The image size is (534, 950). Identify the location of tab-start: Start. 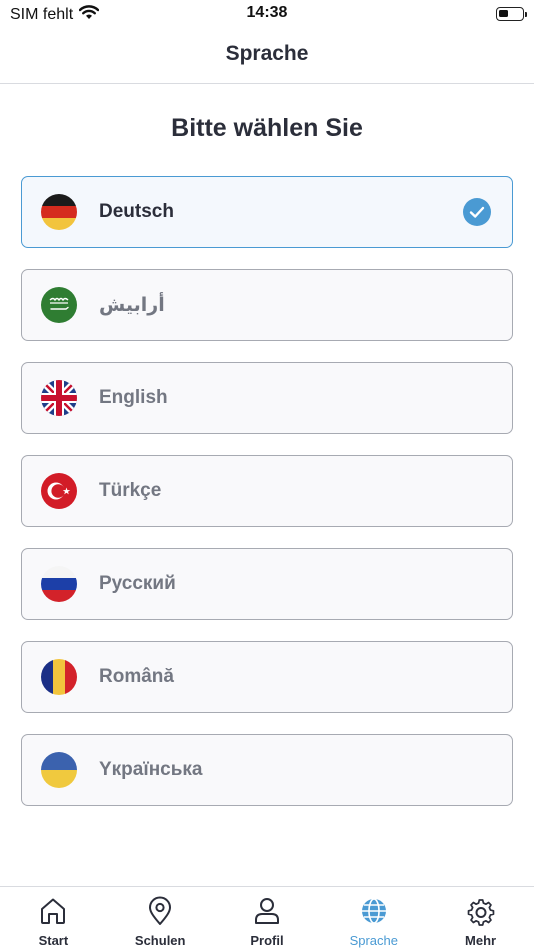
(53, 918).